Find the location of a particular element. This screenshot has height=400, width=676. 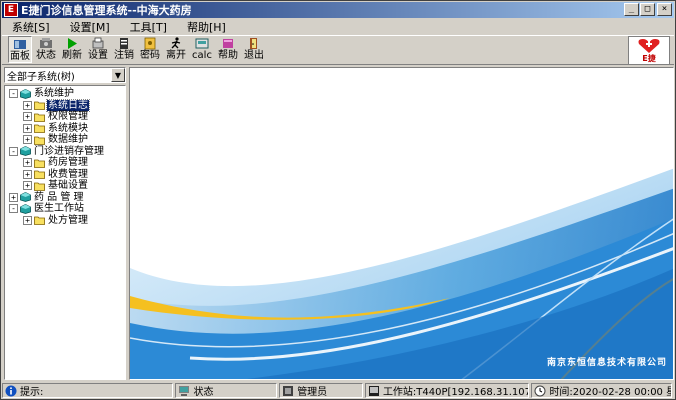

exit-button: 退出 is located at coordinates (254, 49).